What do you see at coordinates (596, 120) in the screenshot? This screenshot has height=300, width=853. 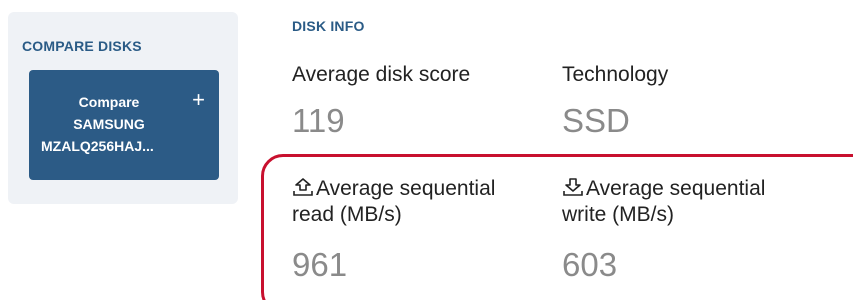 I see `technology-value: SSD` at bounding box center [596, 120].